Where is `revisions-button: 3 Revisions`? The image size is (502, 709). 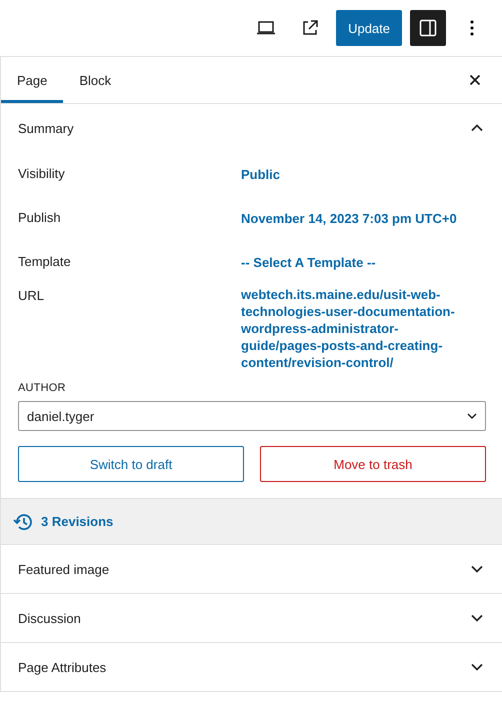 revisions-button: 3 Revisions is located at coordinates (251, 522).